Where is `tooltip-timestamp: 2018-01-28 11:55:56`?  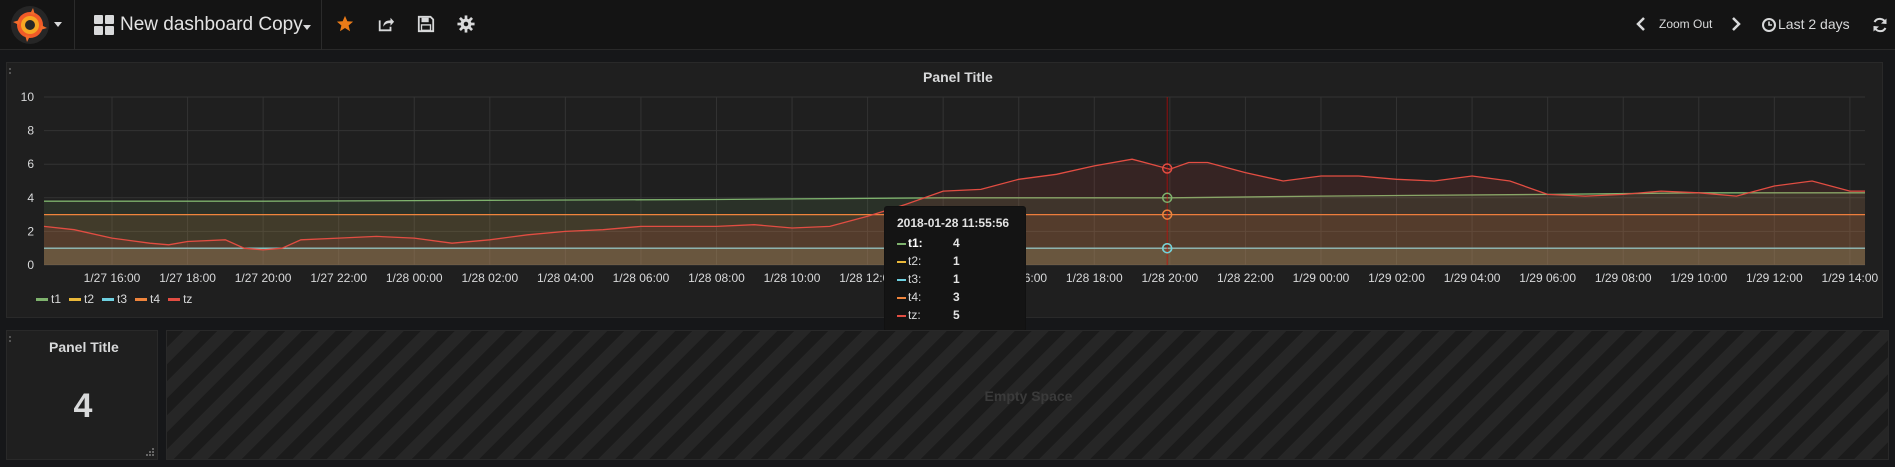
tooltip-timestamp: 2018-01-28 11:55:56 is located at coordinates (953, 223).